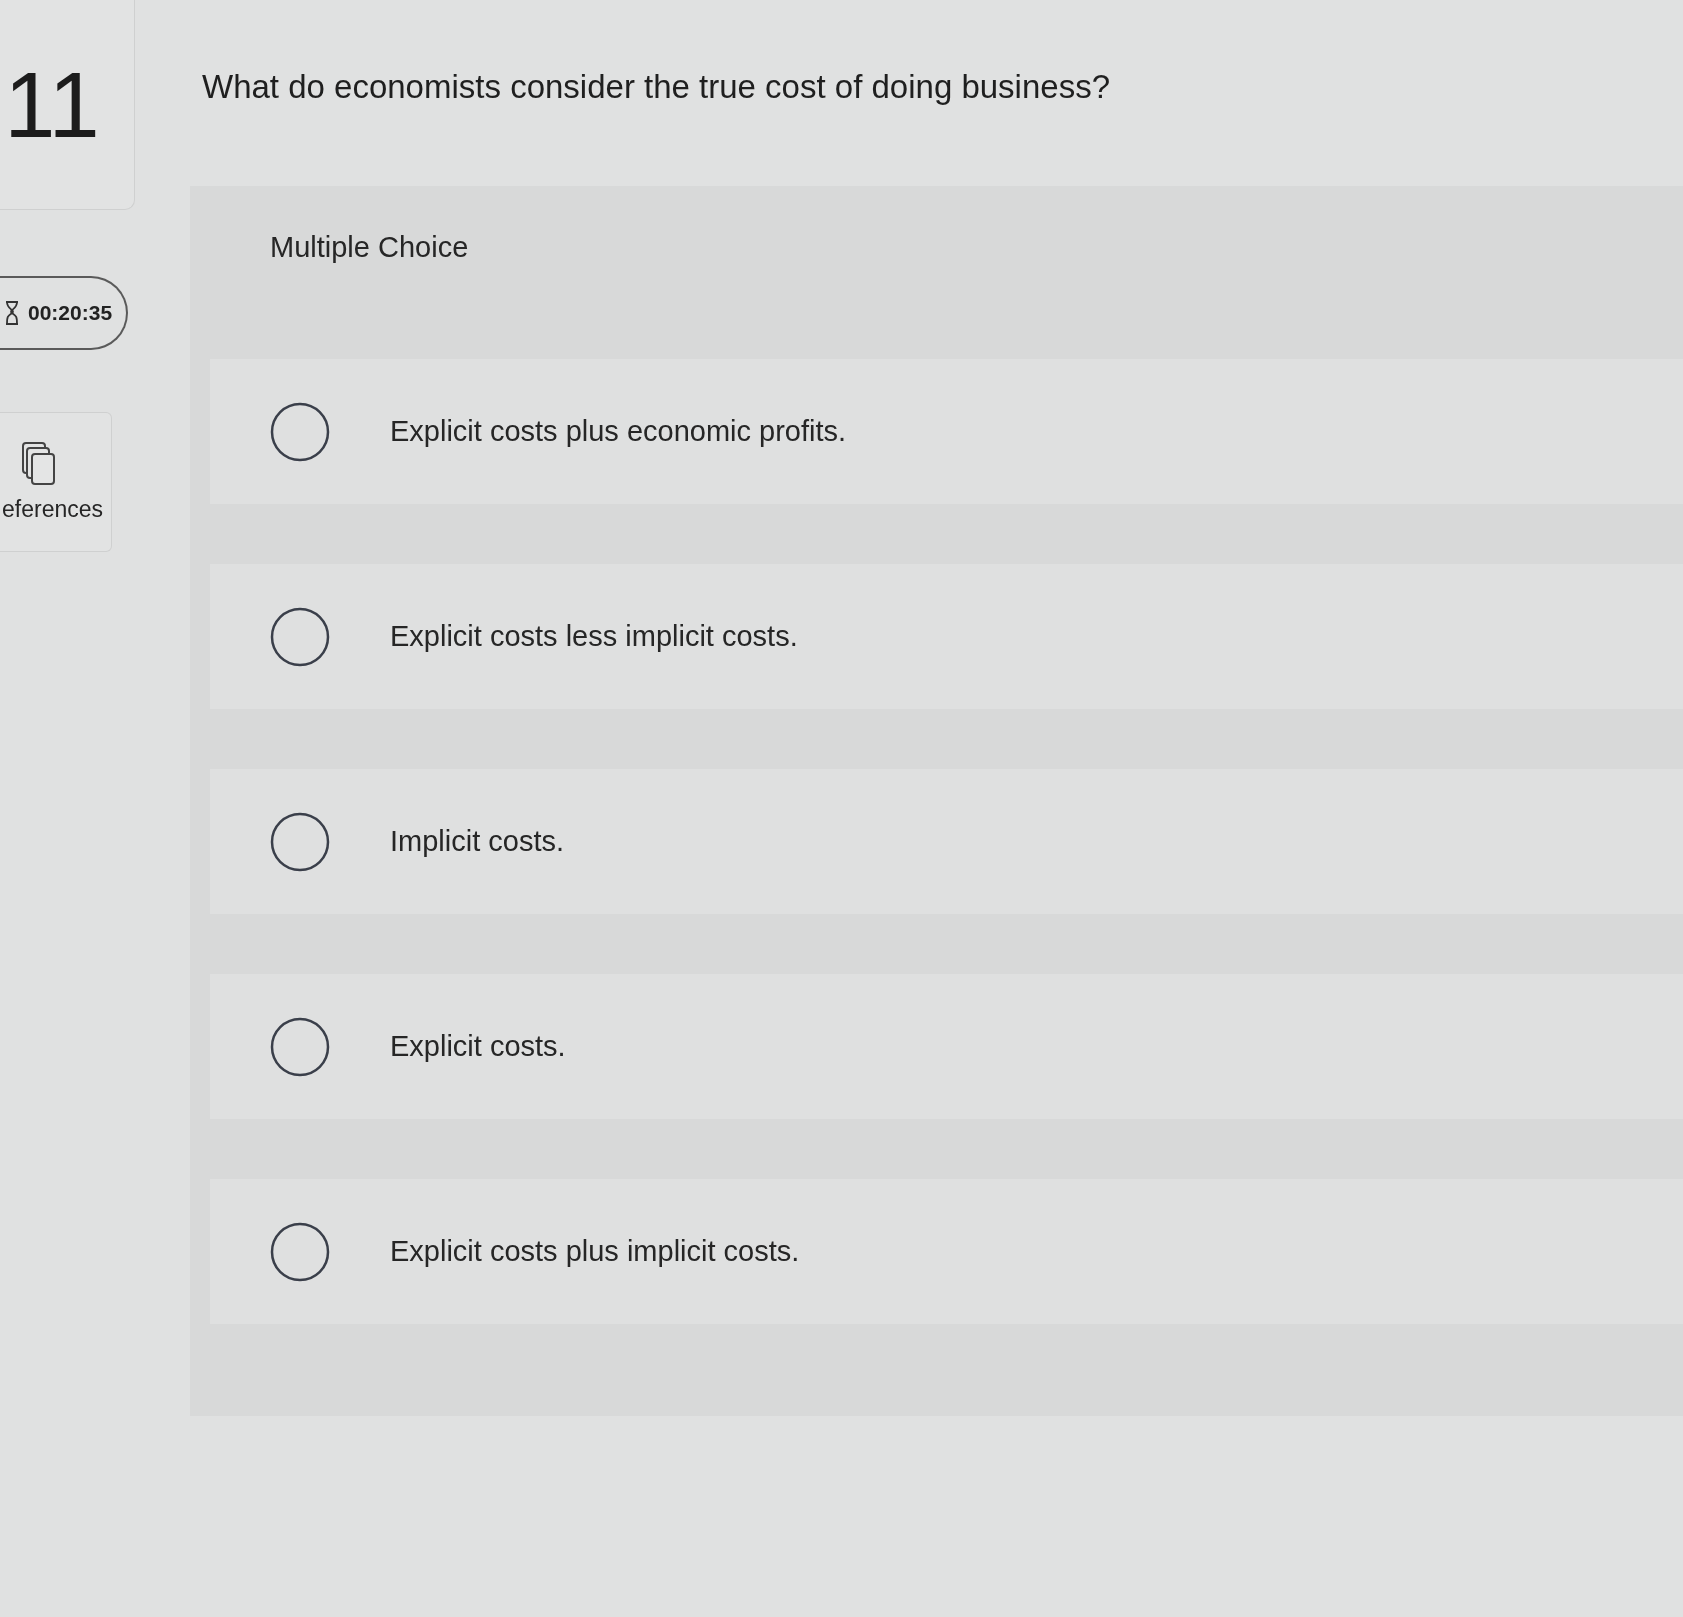  Describe the element at coordinates (618, 431) in the screenshot. I see `option-text: Explicit costs plus economic profits.` at that location.